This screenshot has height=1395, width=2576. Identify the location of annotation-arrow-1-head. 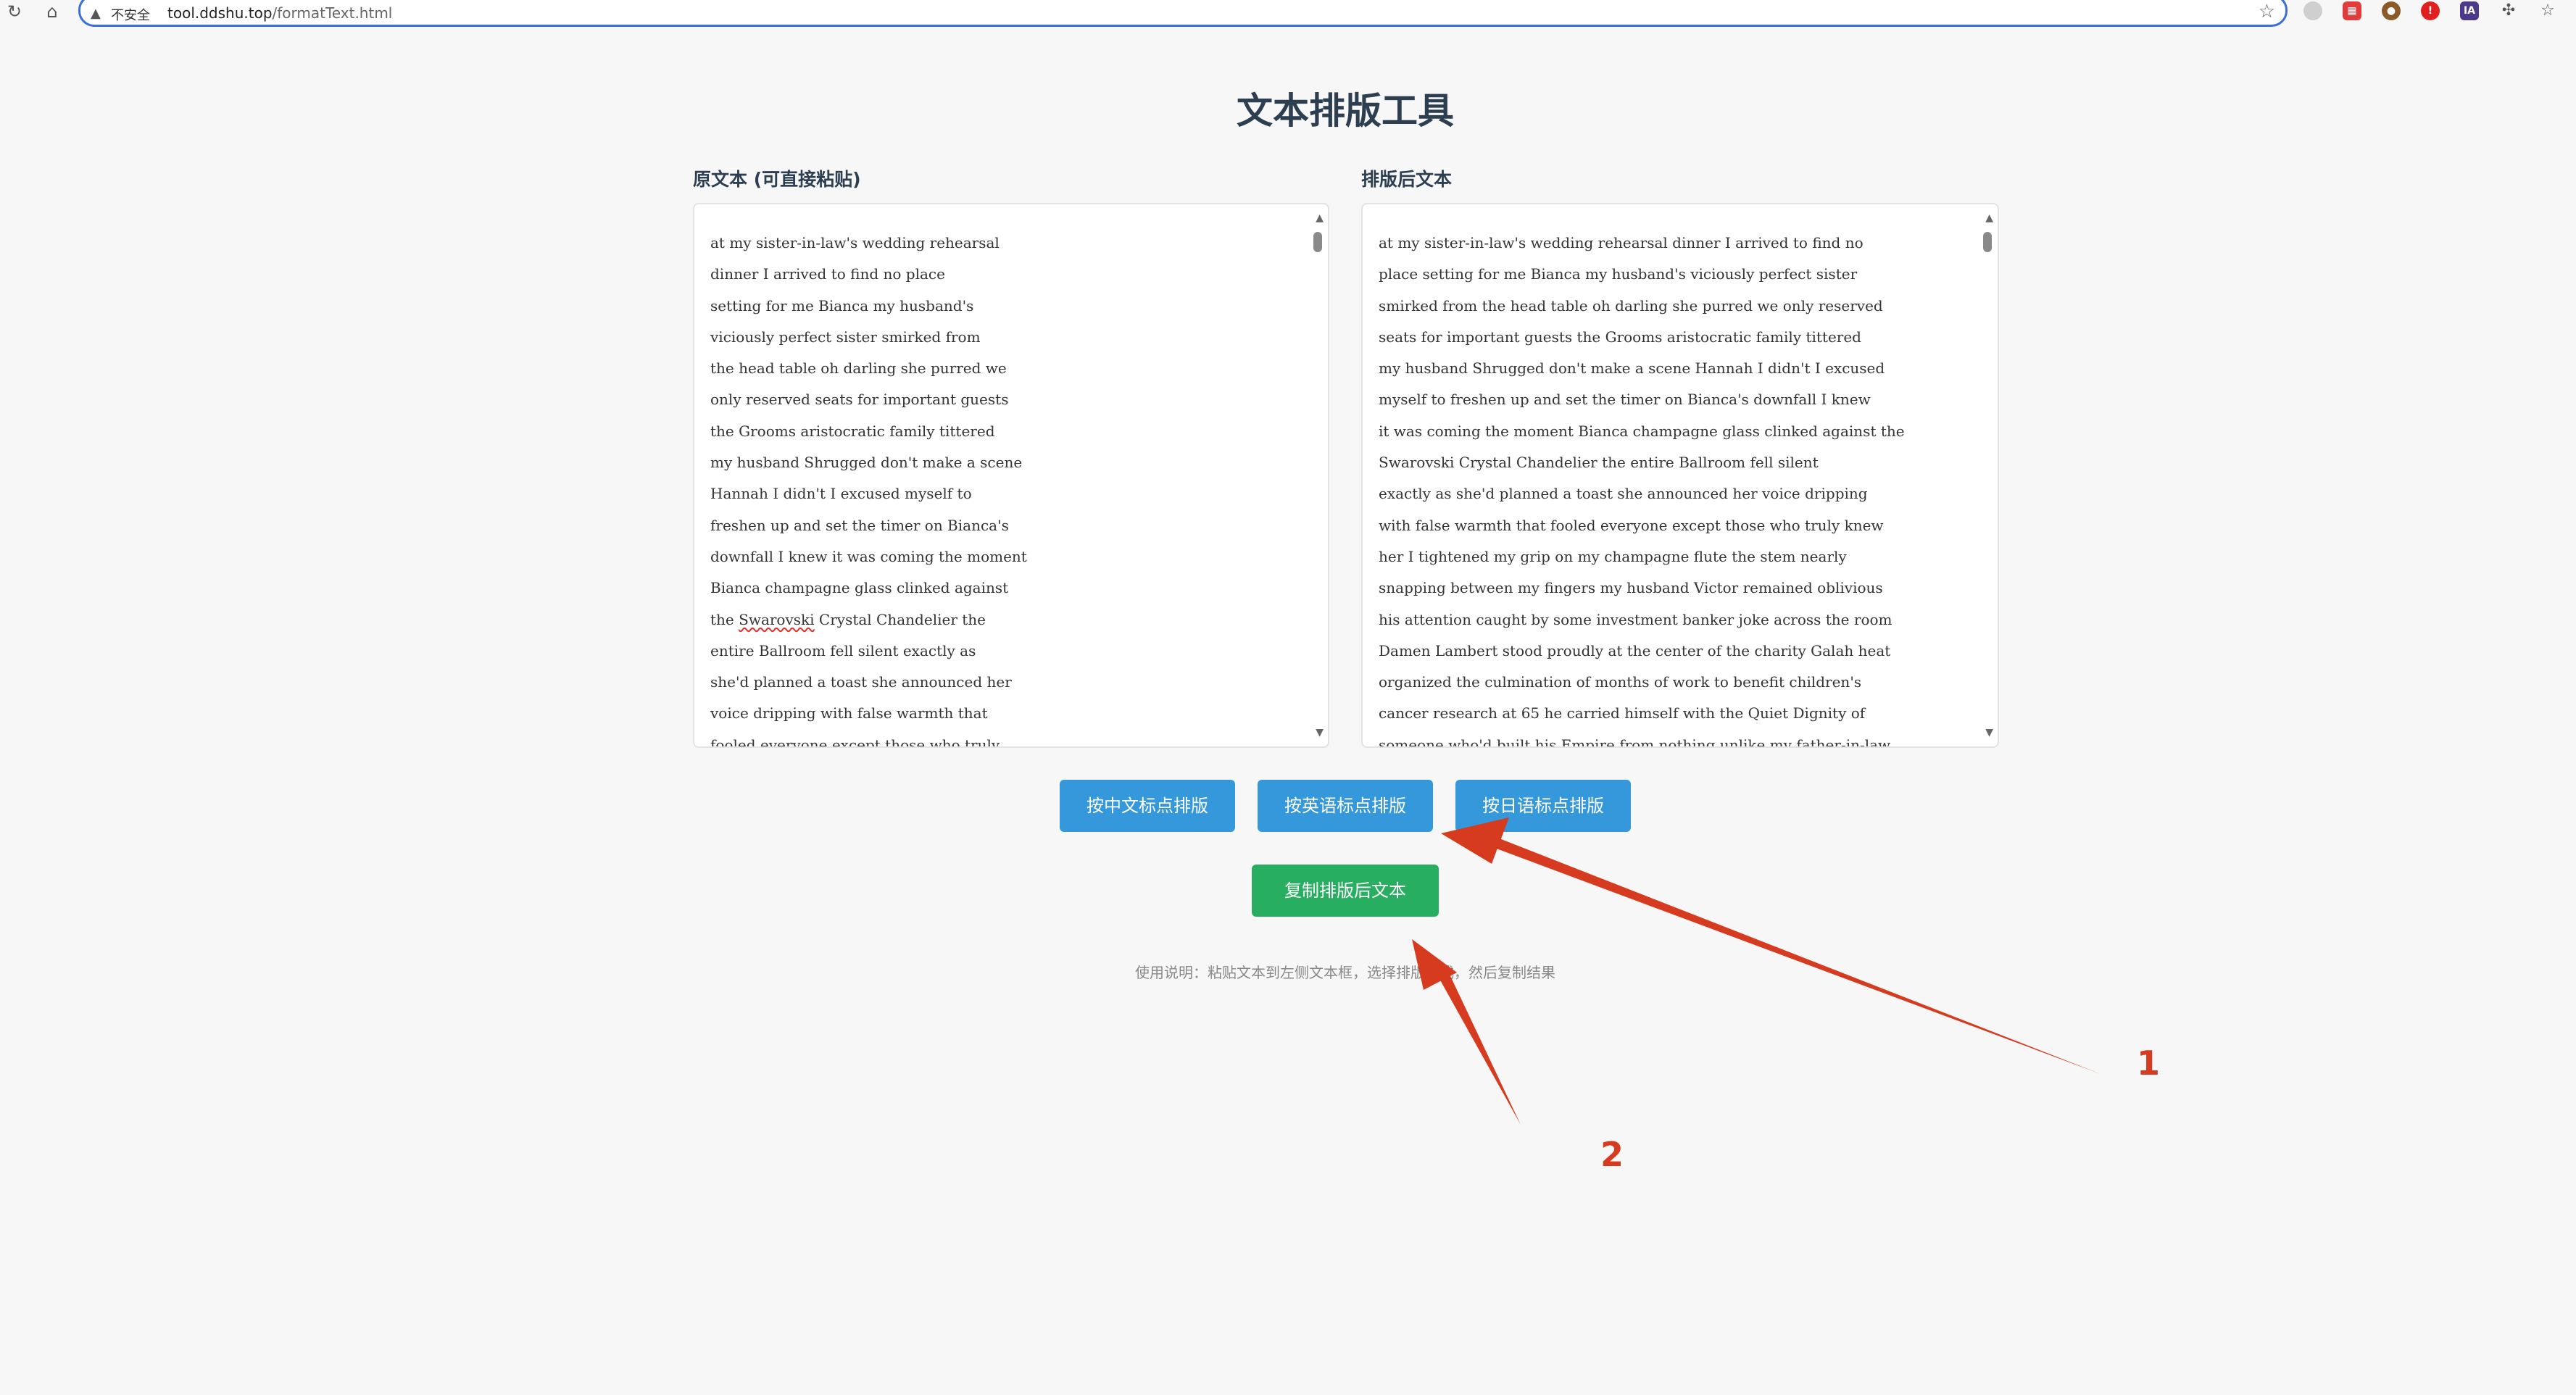
(1475, 841).